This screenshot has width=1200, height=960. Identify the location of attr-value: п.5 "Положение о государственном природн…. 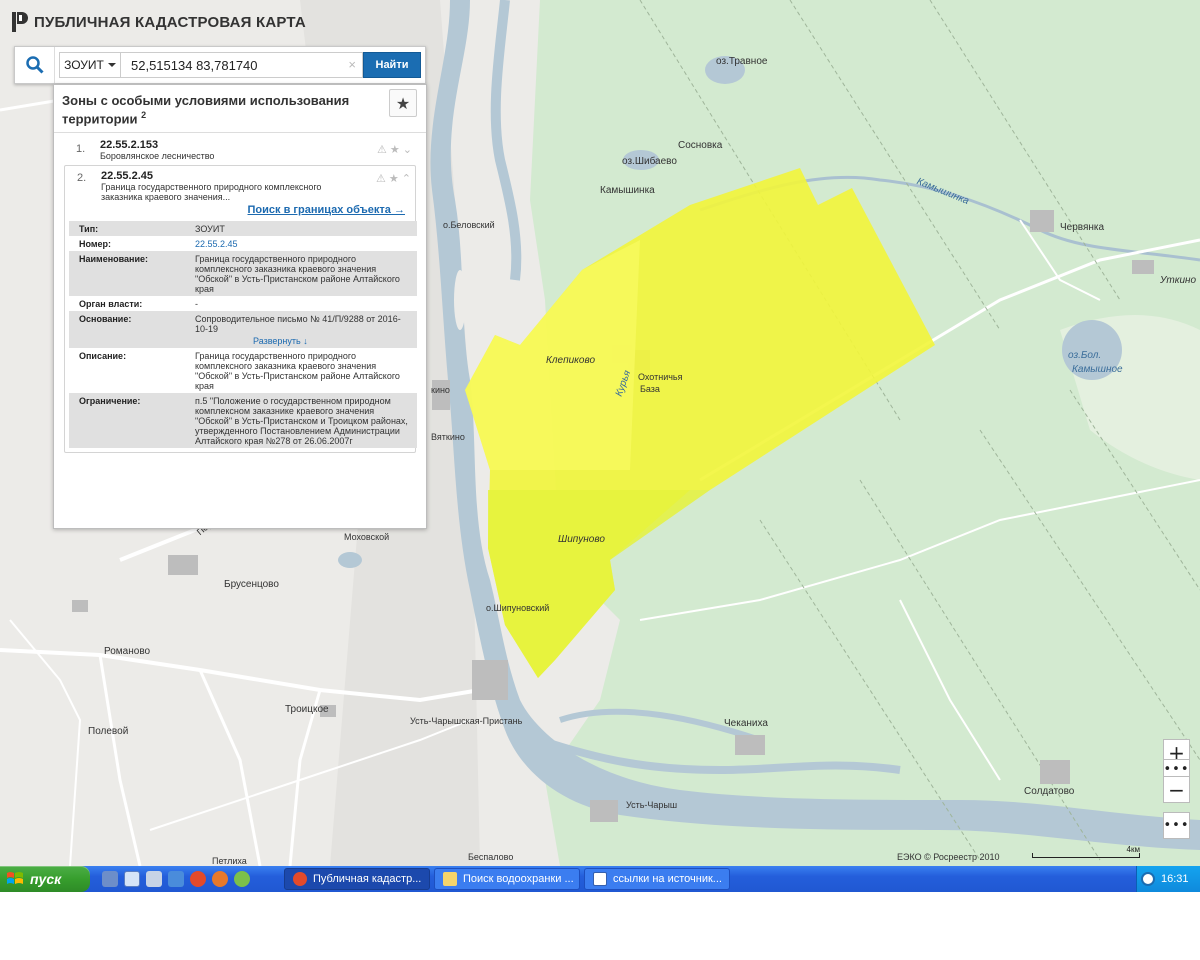
(301, 420).